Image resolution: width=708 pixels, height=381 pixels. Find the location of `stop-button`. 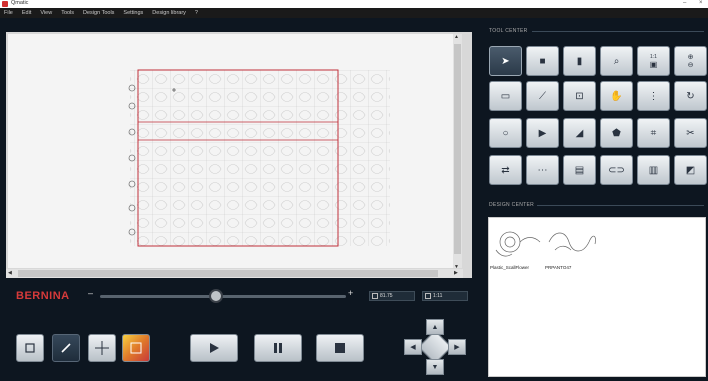

stop-button is located at coordinates (340, 348).